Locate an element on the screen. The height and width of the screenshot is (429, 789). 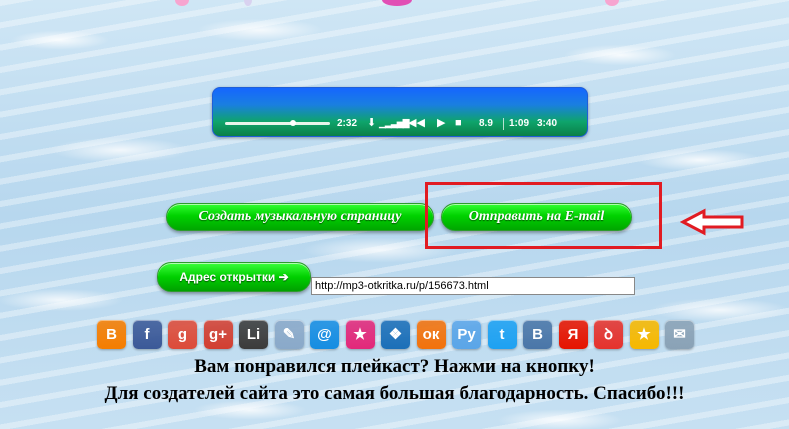
time-current: 1:09 is located at coordinates (519, 123).